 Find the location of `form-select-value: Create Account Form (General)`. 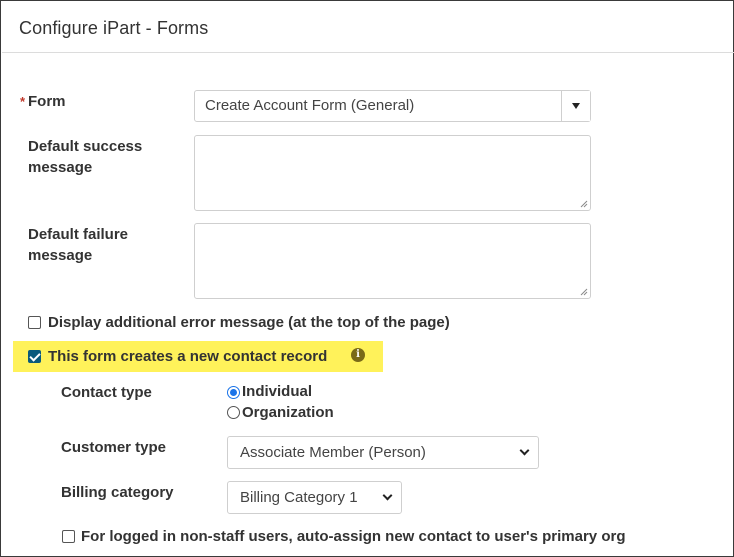

form-select-value: Create Account Form (General) is located at coordinates (310, 105).